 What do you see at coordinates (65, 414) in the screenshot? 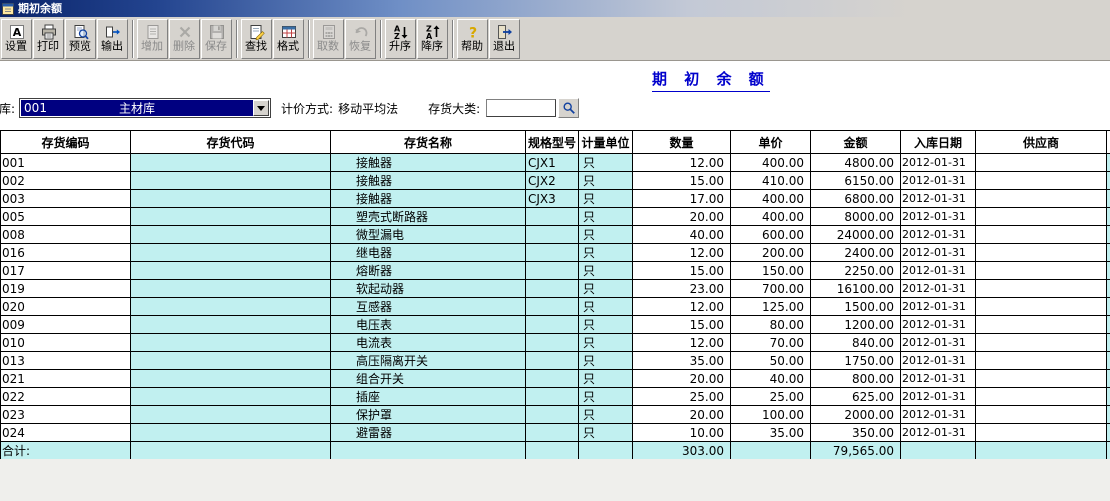
I see `cell: 023` at bounding box center [65, 414].